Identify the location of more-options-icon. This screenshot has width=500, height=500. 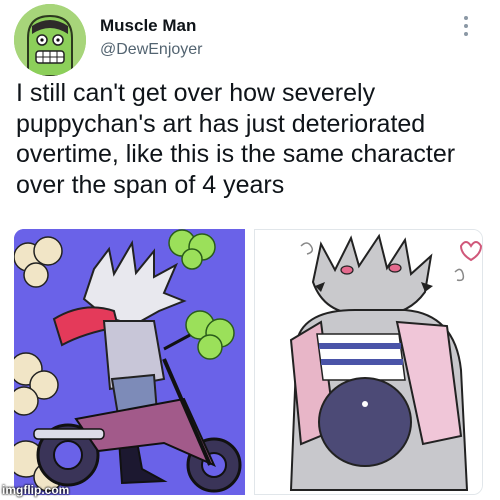
(466, 27).